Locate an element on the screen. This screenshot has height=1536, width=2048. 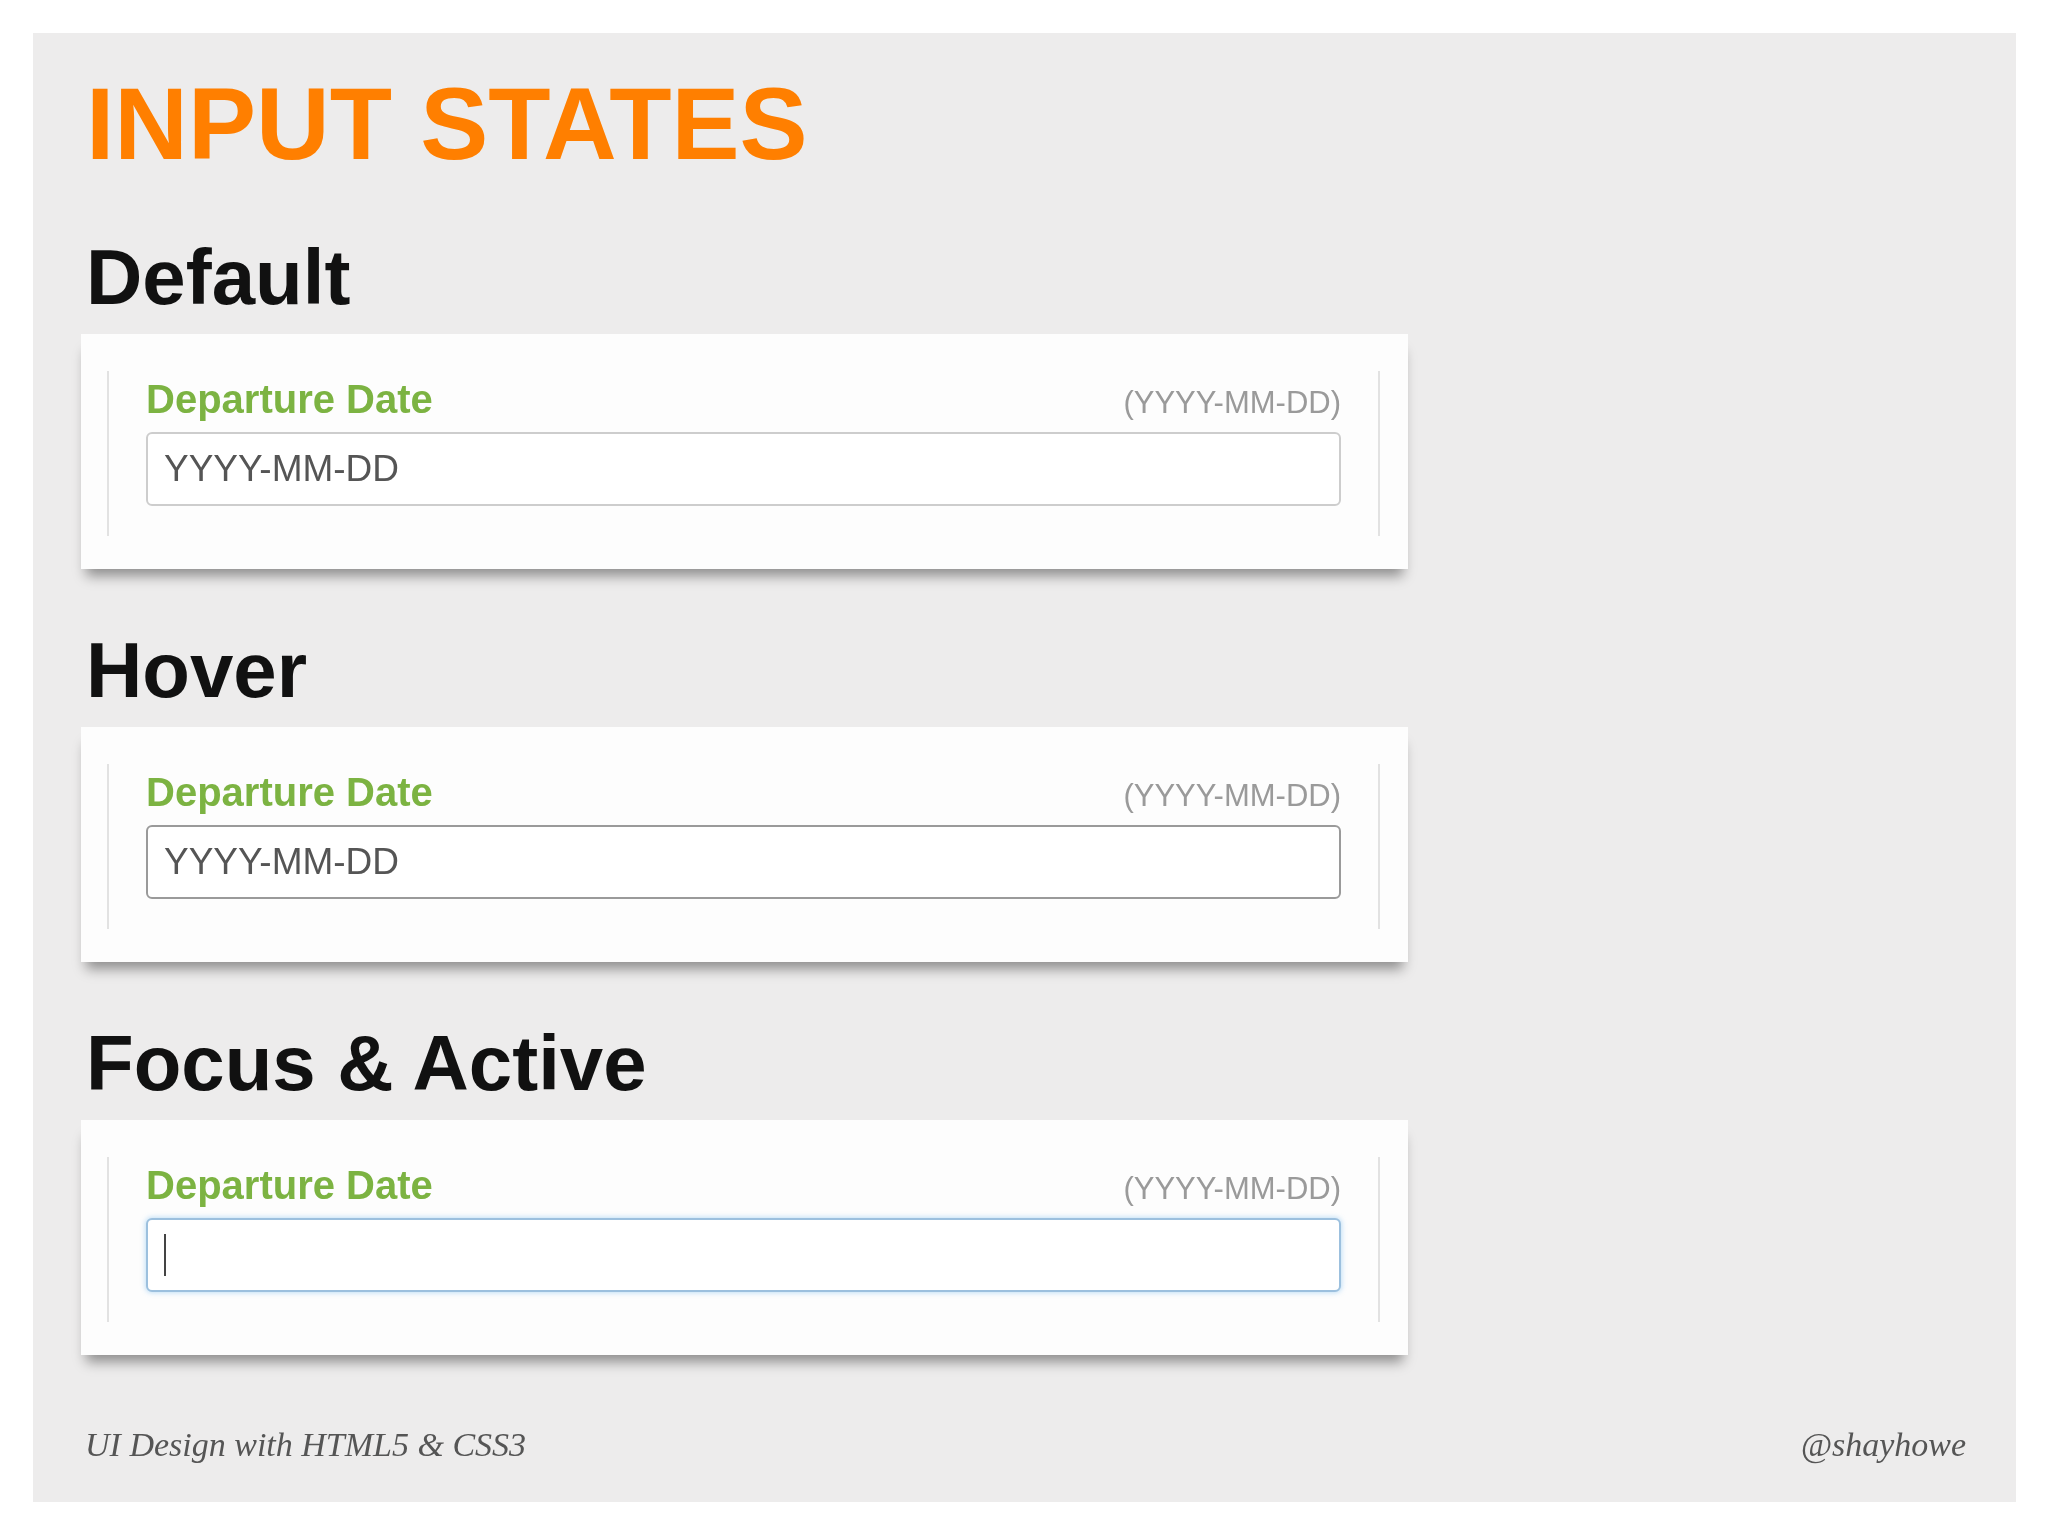
footer-handle: @shayhowe is located at coordinates (1883, 1445).